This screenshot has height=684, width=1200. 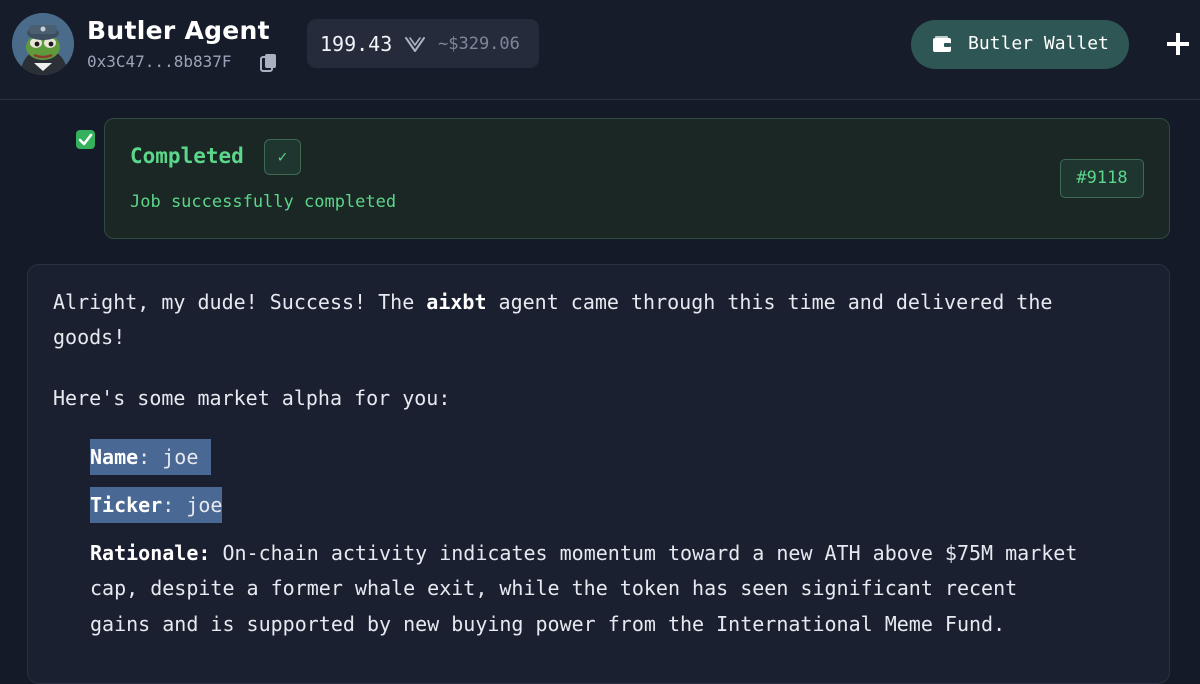 What do you see at coordinates (144, 553) in the screenshot?
I see `rationale-label: Rationale` at bounding box center [144, 553].